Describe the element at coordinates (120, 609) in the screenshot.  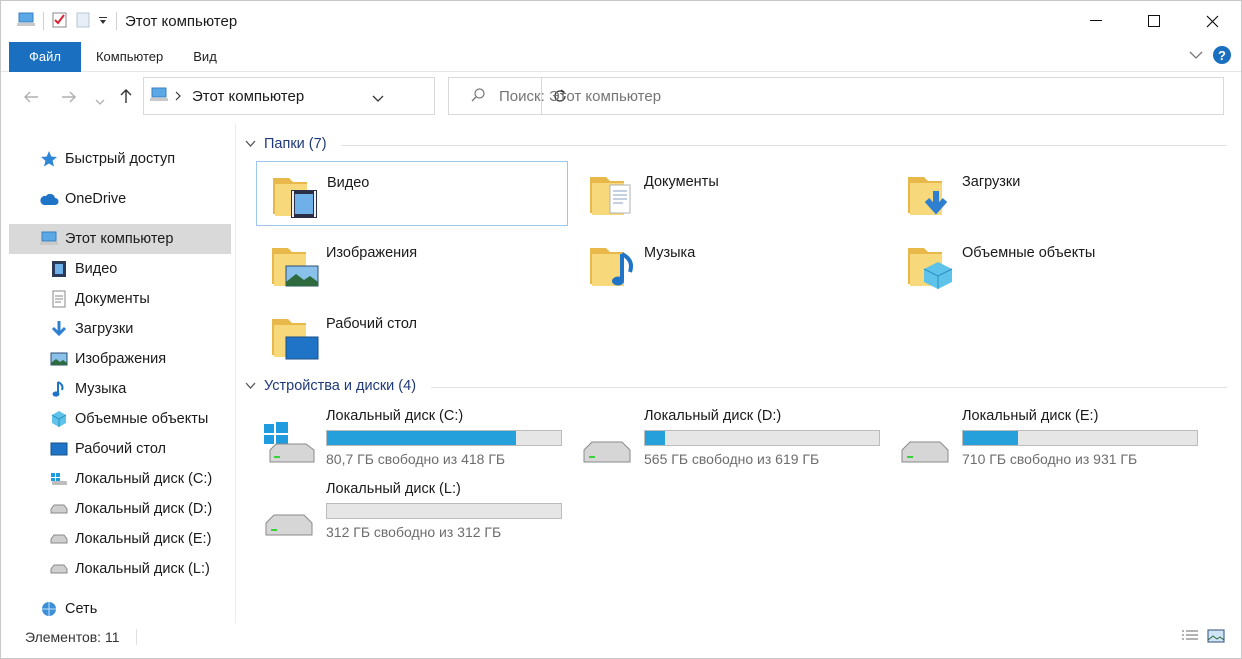
I see `sidebar-item-network: Сеть` at that location.